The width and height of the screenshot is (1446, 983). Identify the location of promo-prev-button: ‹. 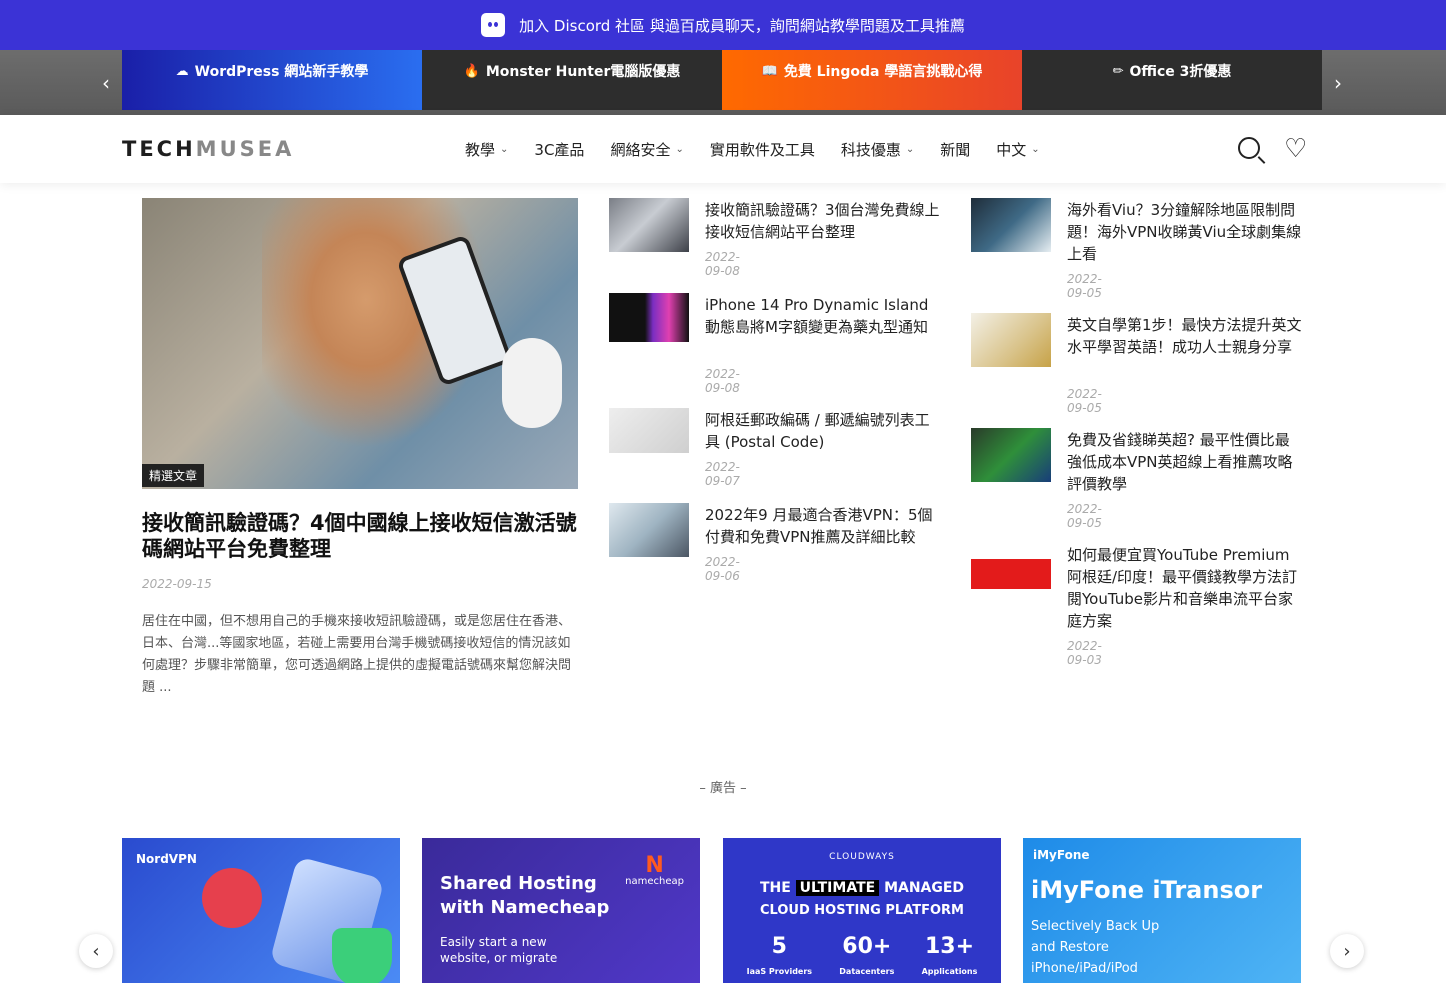
(106, 82).